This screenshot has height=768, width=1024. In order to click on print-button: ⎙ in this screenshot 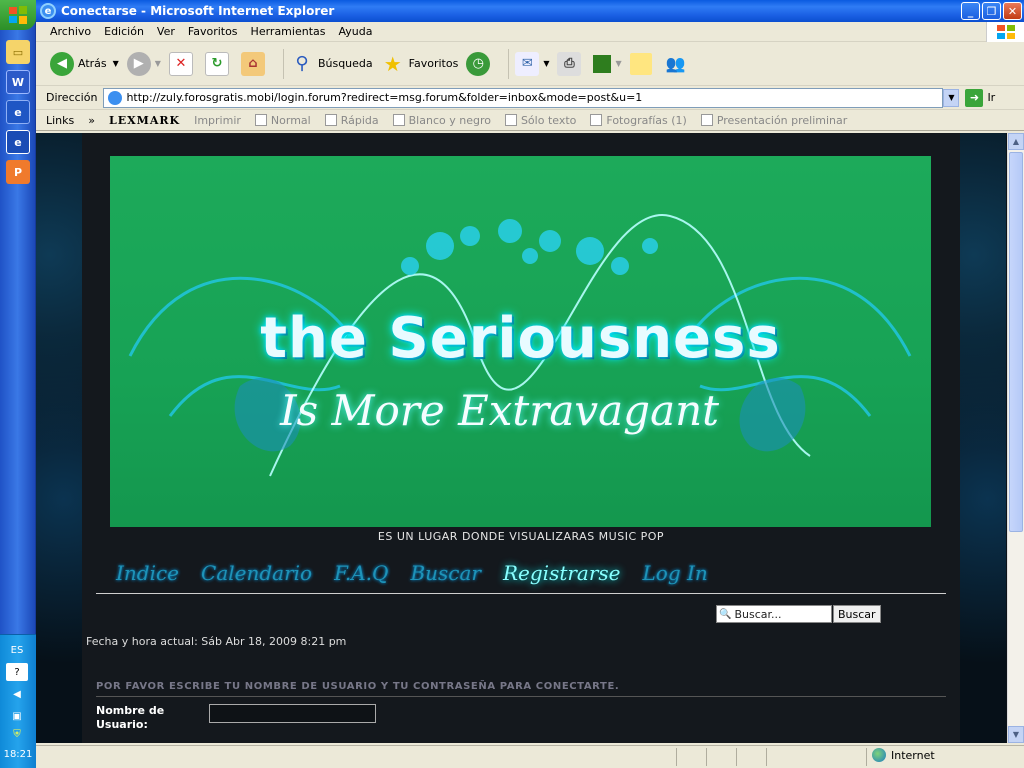, I will do `click(571, 63)`.